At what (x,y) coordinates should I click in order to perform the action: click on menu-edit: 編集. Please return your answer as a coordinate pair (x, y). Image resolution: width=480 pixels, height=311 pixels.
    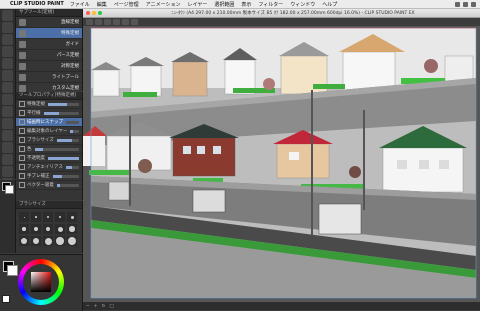
    Looking at the image, I should click on (102, 4).